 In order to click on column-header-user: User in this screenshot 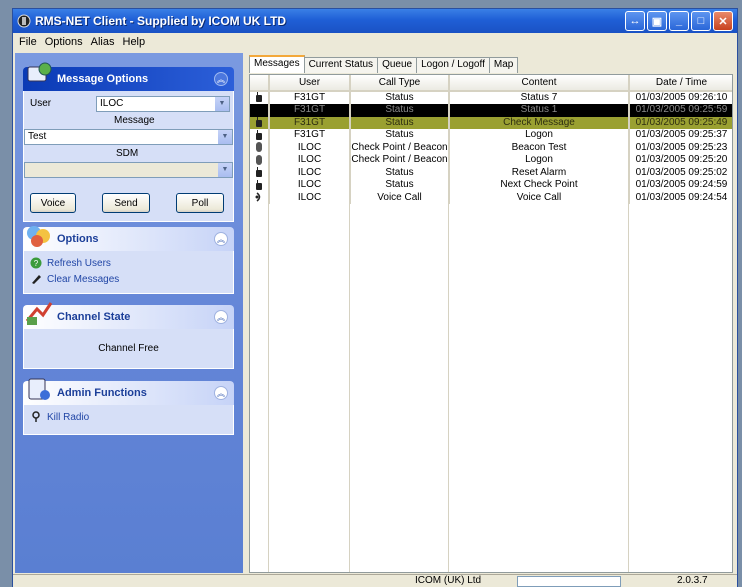, I will do `click(310, 83)`.